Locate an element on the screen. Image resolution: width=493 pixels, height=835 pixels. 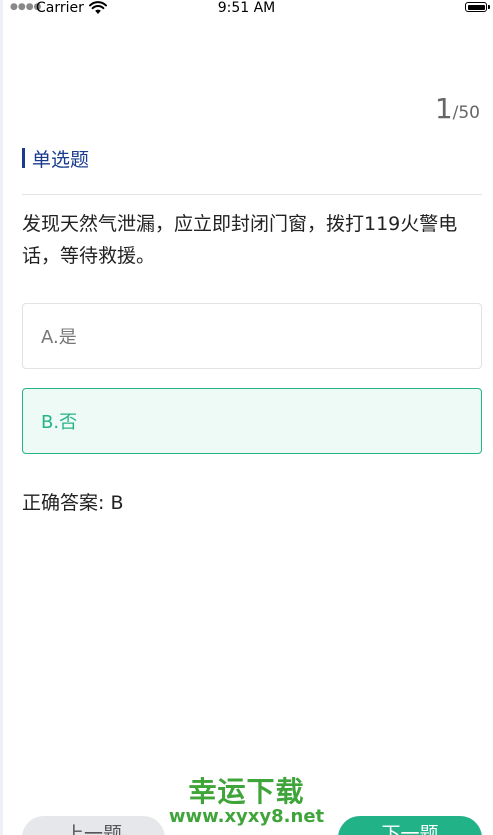
battery-nub is located at coordinates (489, 7).